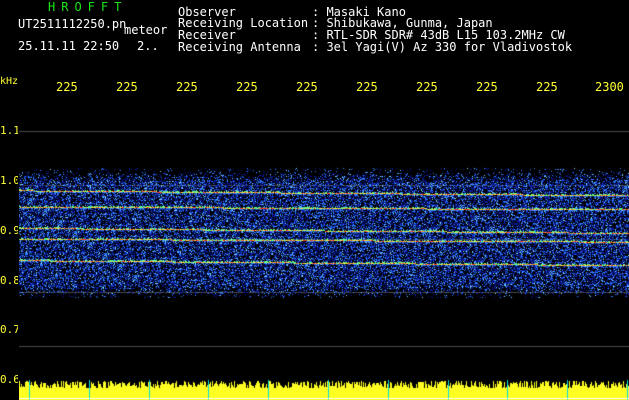 The height and width of the screenshot is (400, 629). Describe the element at coordinates (9, 379) in the screenshot. I see `y-tick: 0.6` at that location.